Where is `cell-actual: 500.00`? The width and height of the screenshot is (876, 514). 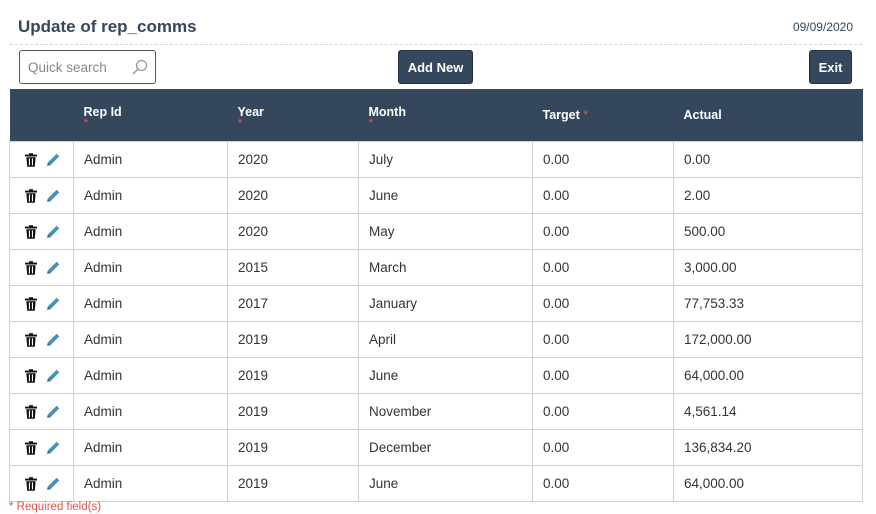 cell-actual: 500.00 is located at coordinates (768, 231).